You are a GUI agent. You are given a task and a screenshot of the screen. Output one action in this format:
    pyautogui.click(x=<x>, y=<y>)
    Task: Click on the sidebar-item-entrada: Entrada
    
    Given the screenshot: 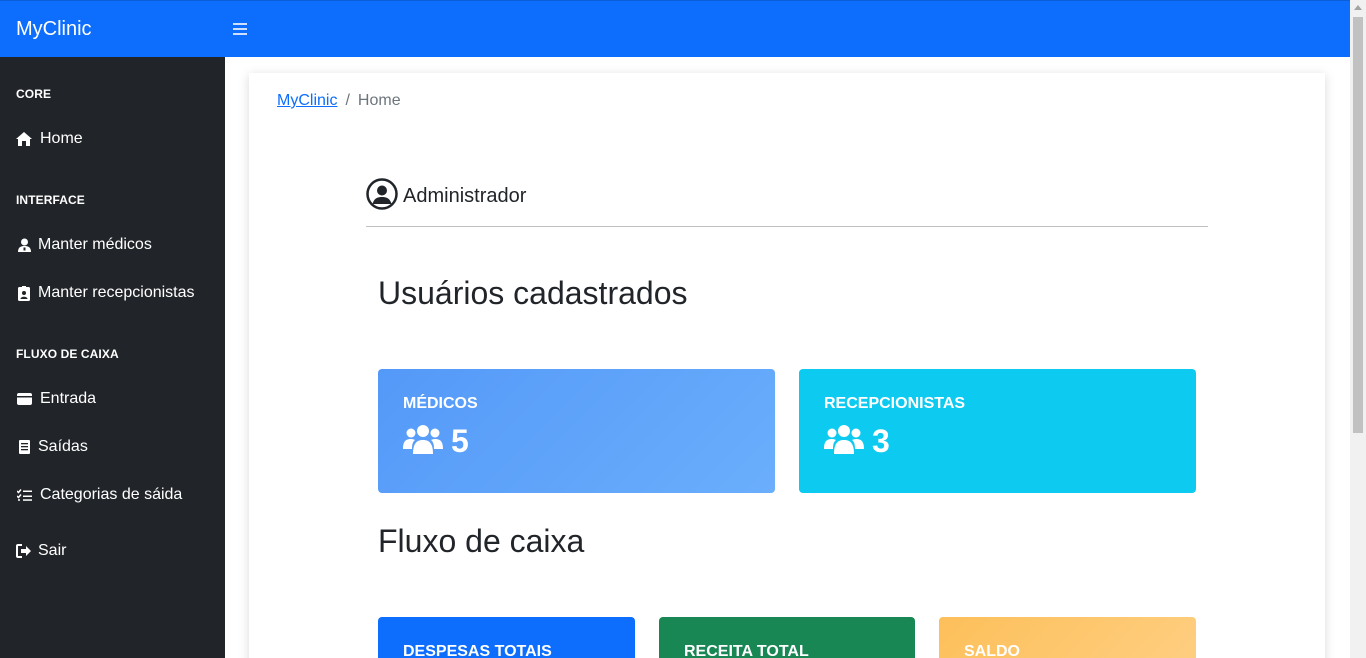 What is the action you would take?
    pyautogui.click(x=56, y=399)
    